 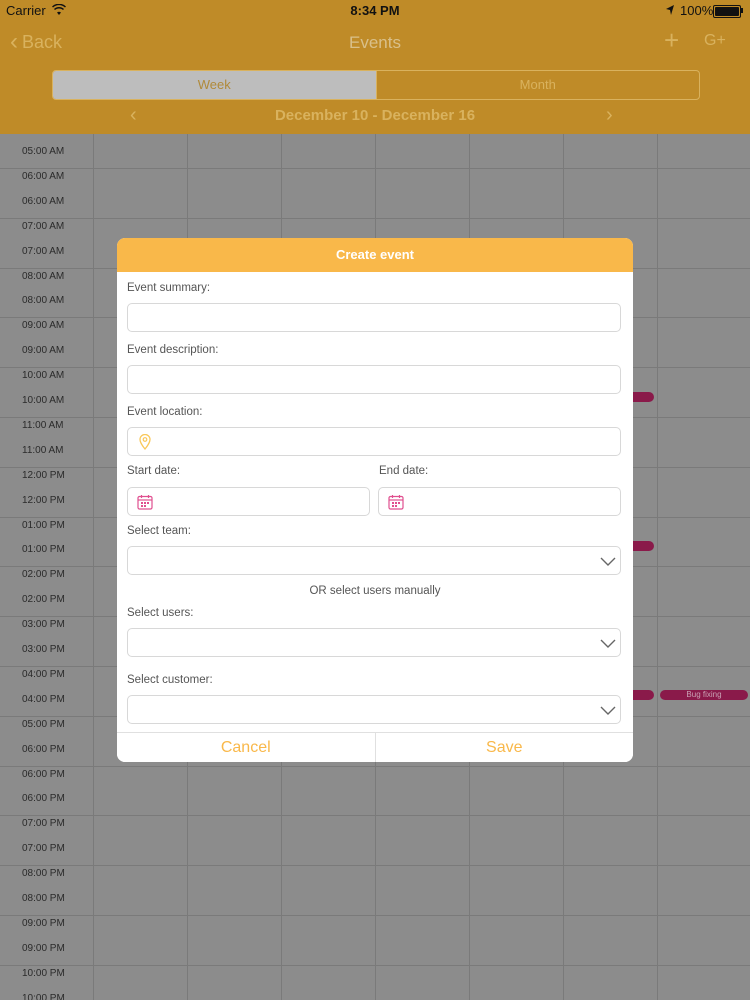 What do you see at coordinates (499, 501) in the screenshot?
I see `end-date-input` at bounding box center [499, 501].